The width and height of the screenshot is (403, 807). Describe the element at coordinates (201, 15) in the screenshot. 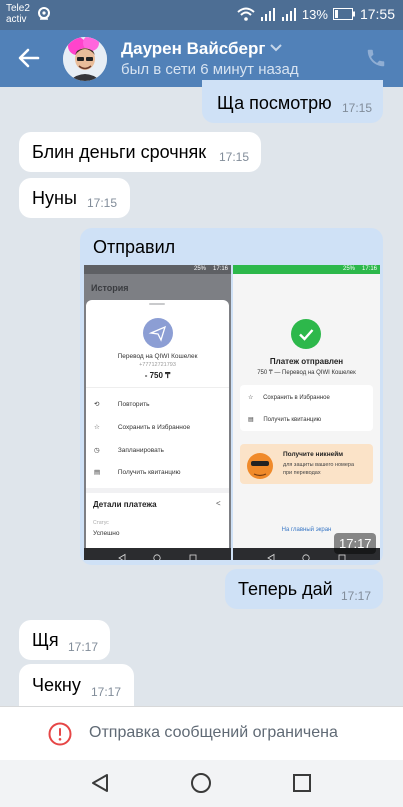

I see `status-bar: Tele2 activ 13% 17:55` at that location.